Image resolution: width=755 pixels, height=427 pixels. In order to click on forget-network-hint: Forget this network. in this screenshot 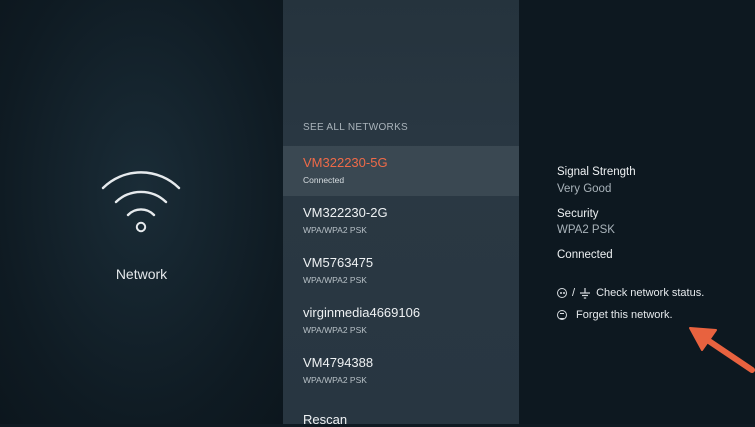, I will do `click(615, 315)`.